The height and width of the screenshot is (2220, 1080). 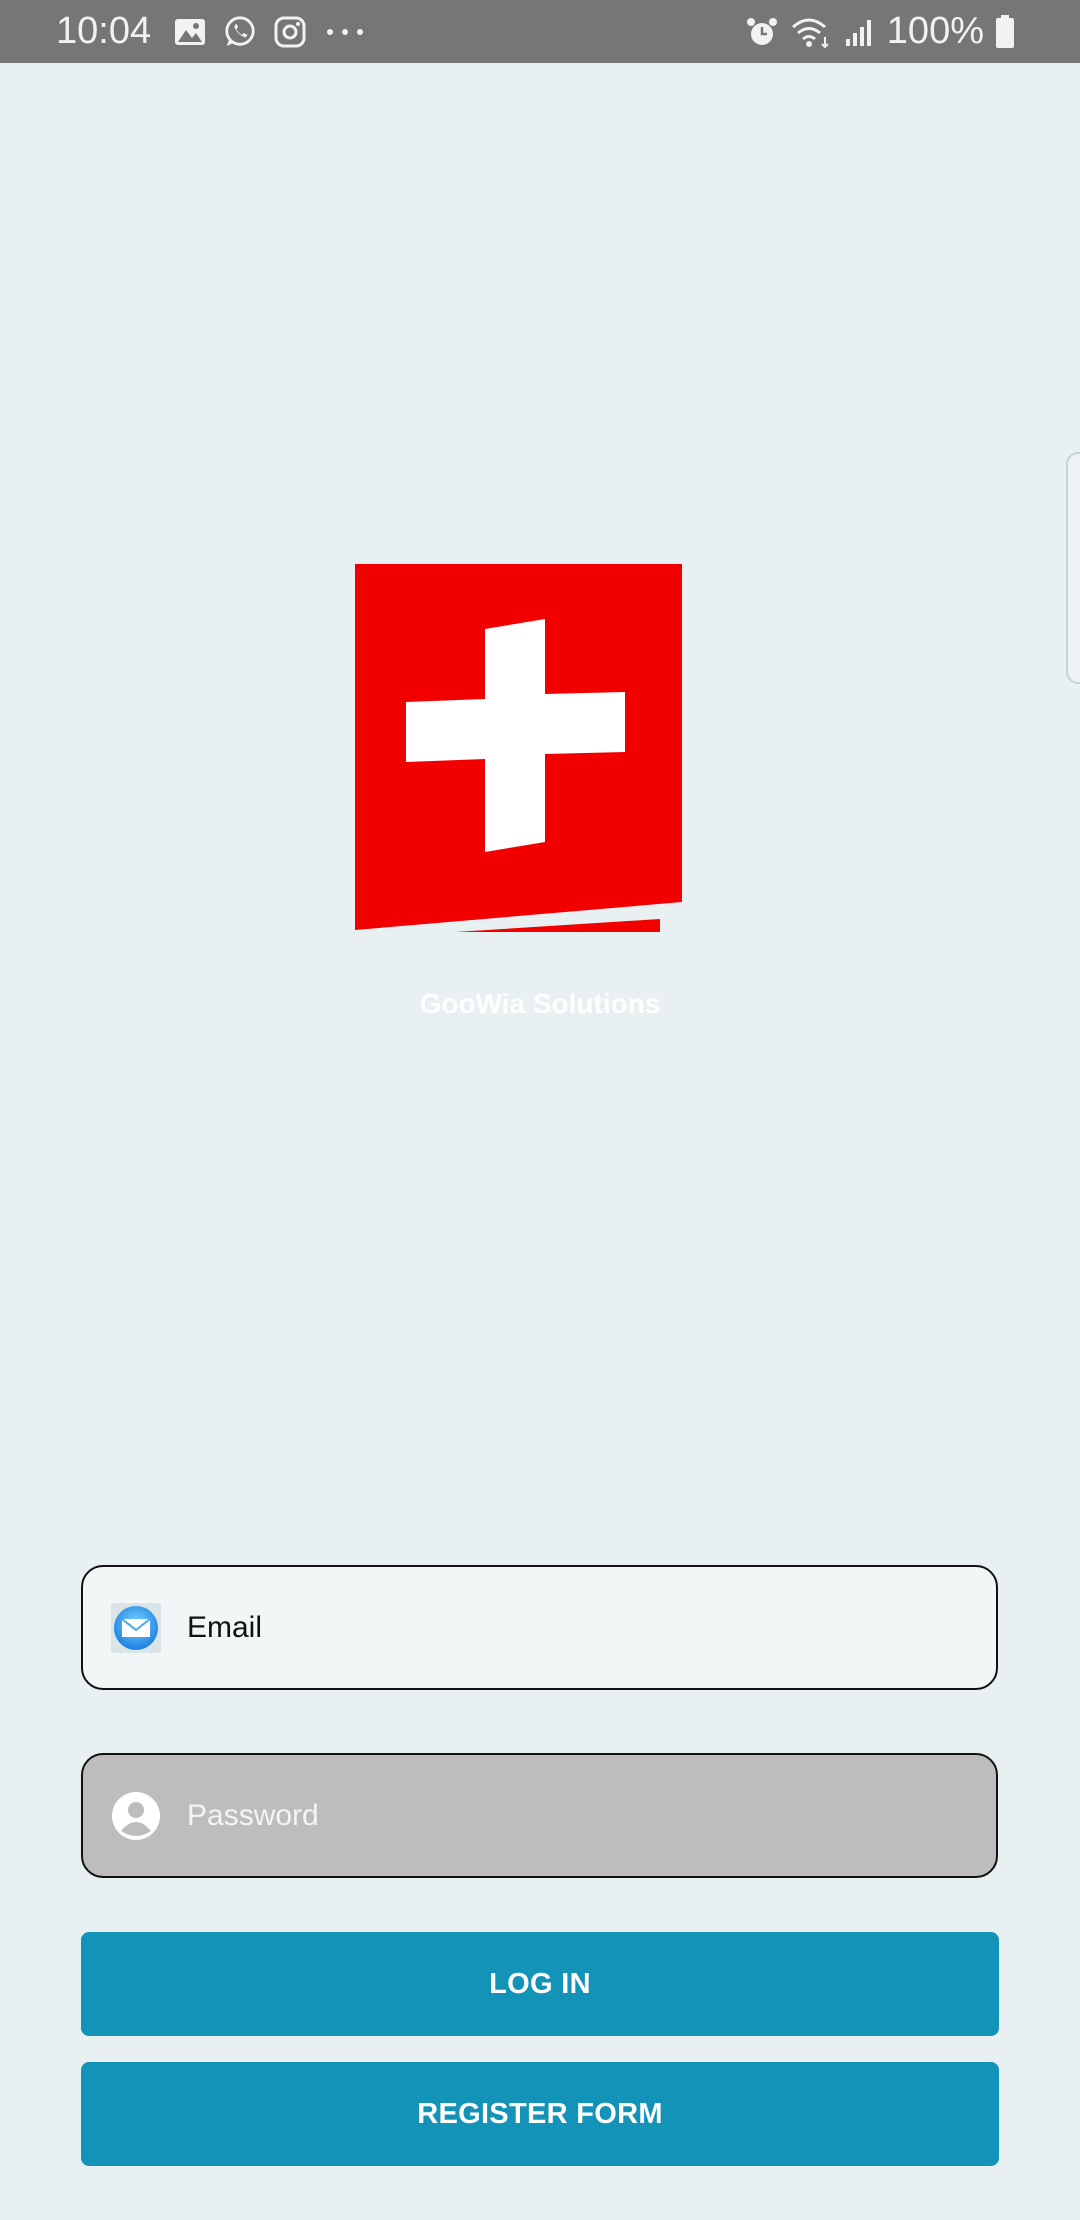 I want to click on more-dots-icon, so click(x=345, y=32).